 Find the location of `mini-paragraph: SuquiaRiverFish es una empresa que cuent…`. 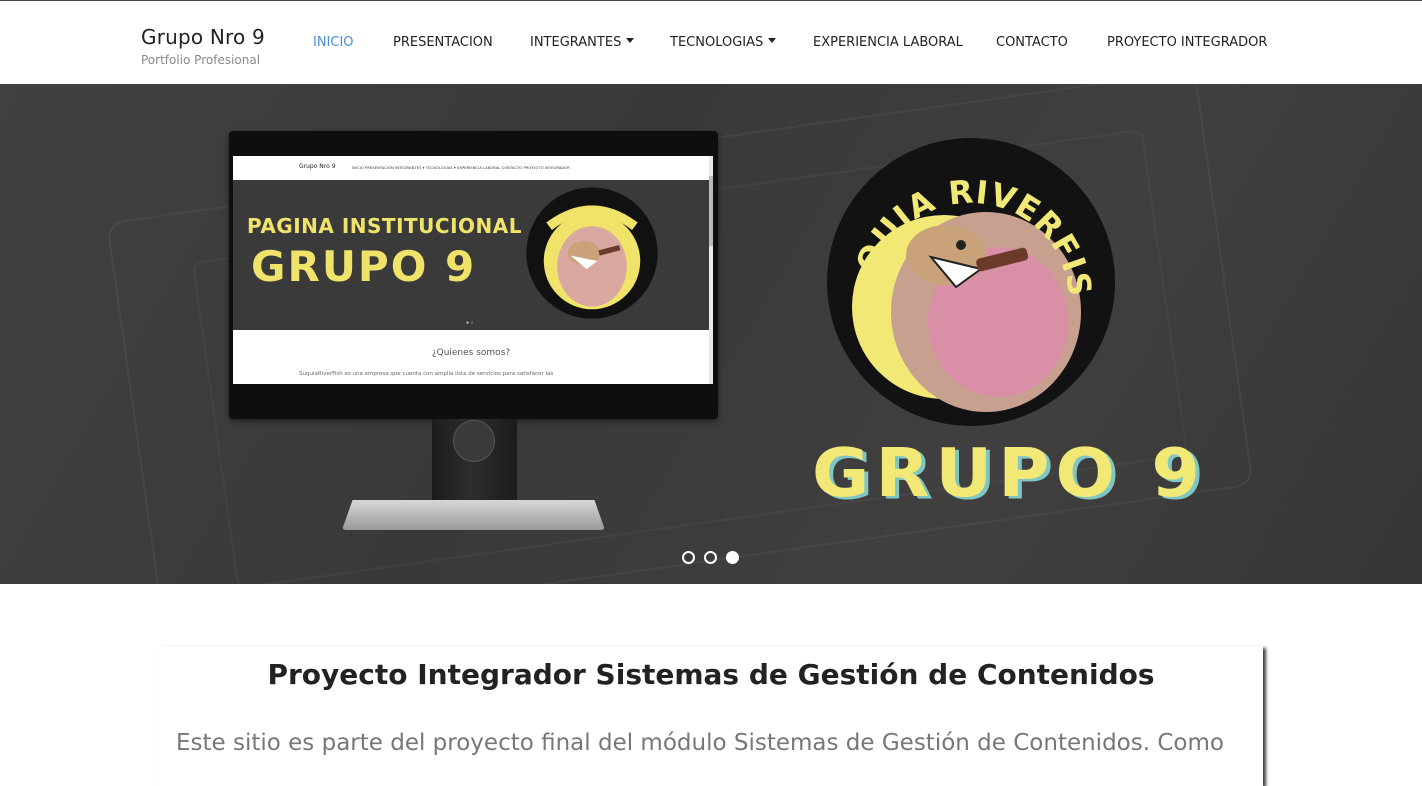

mini-paragraph: SuquiaRiverFish es una empresa que cuent… is located at coordinates (426, 374).